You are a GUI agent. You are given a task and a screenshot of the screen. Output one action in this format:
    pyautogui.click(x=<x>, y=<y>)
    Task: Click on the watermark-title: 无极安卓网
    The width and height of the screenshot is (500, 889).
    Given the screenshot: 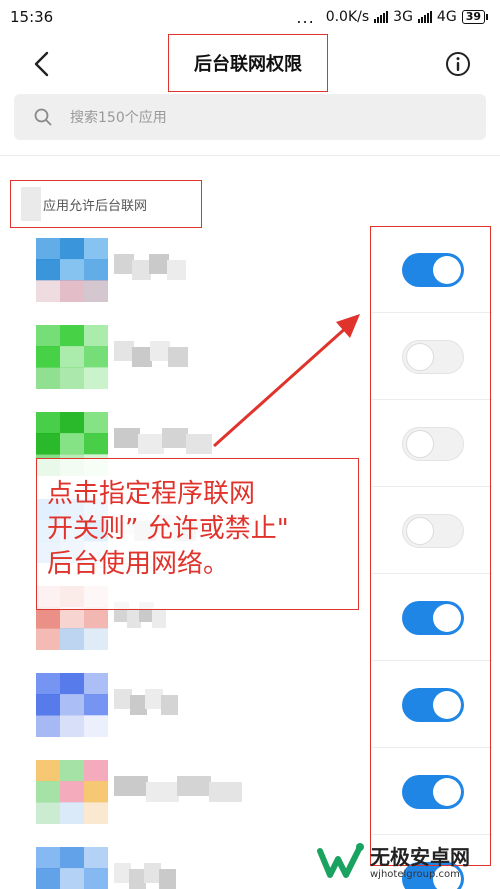 What is the action you would take?
    pyautogui.click(x=420, y=856)
    